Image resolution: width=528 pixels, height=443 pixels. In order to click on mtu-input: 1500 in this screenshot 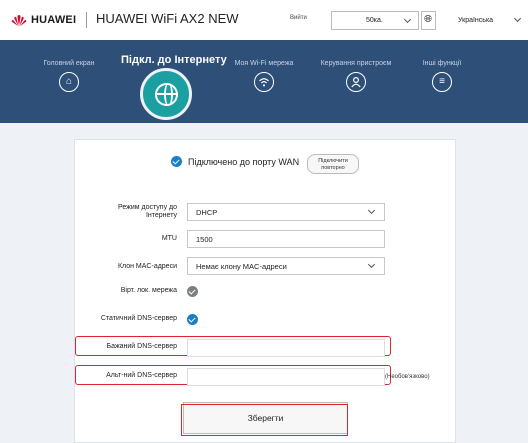, I will do `click(286, 239)`.